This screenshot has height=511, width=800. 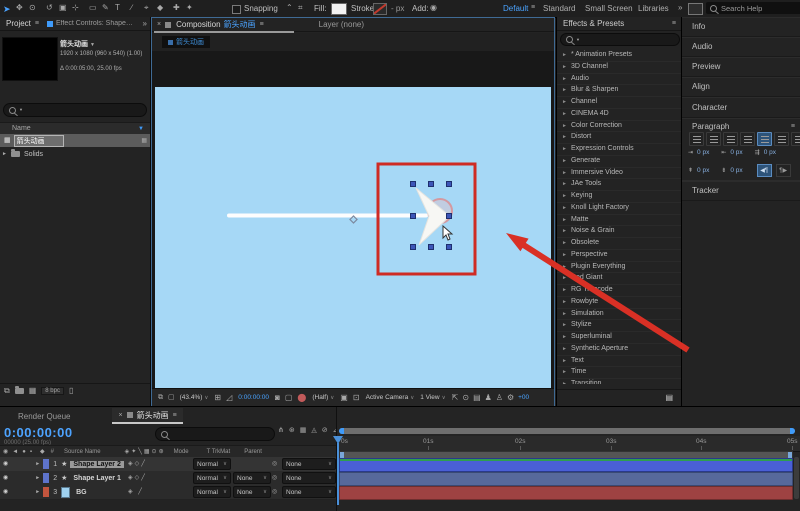 What do you see at coordinates (303, 430) in the screenshot?
I see `hide-shy-layers-icon: ▦` at bounding box center [303, 430].